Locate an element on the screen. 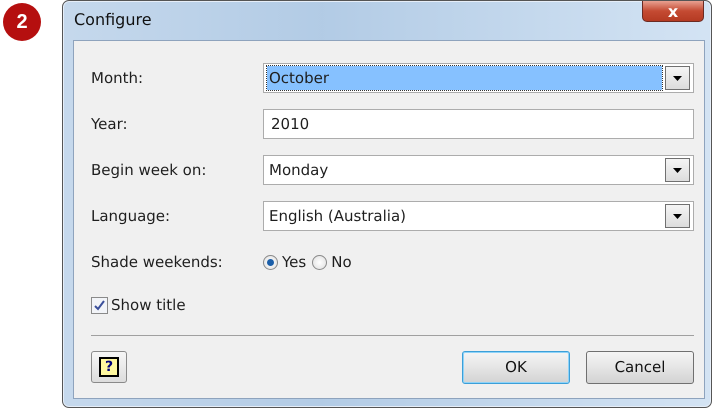 The image size is (718, 410). field-value: Monday is located at coordinates (299, 170).